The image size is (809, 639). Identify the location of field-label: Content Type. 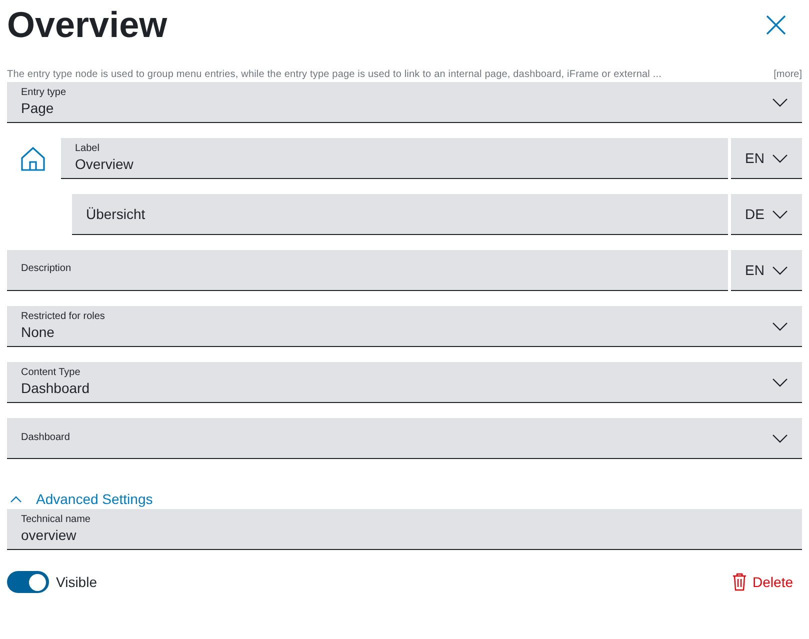
(51, 373).